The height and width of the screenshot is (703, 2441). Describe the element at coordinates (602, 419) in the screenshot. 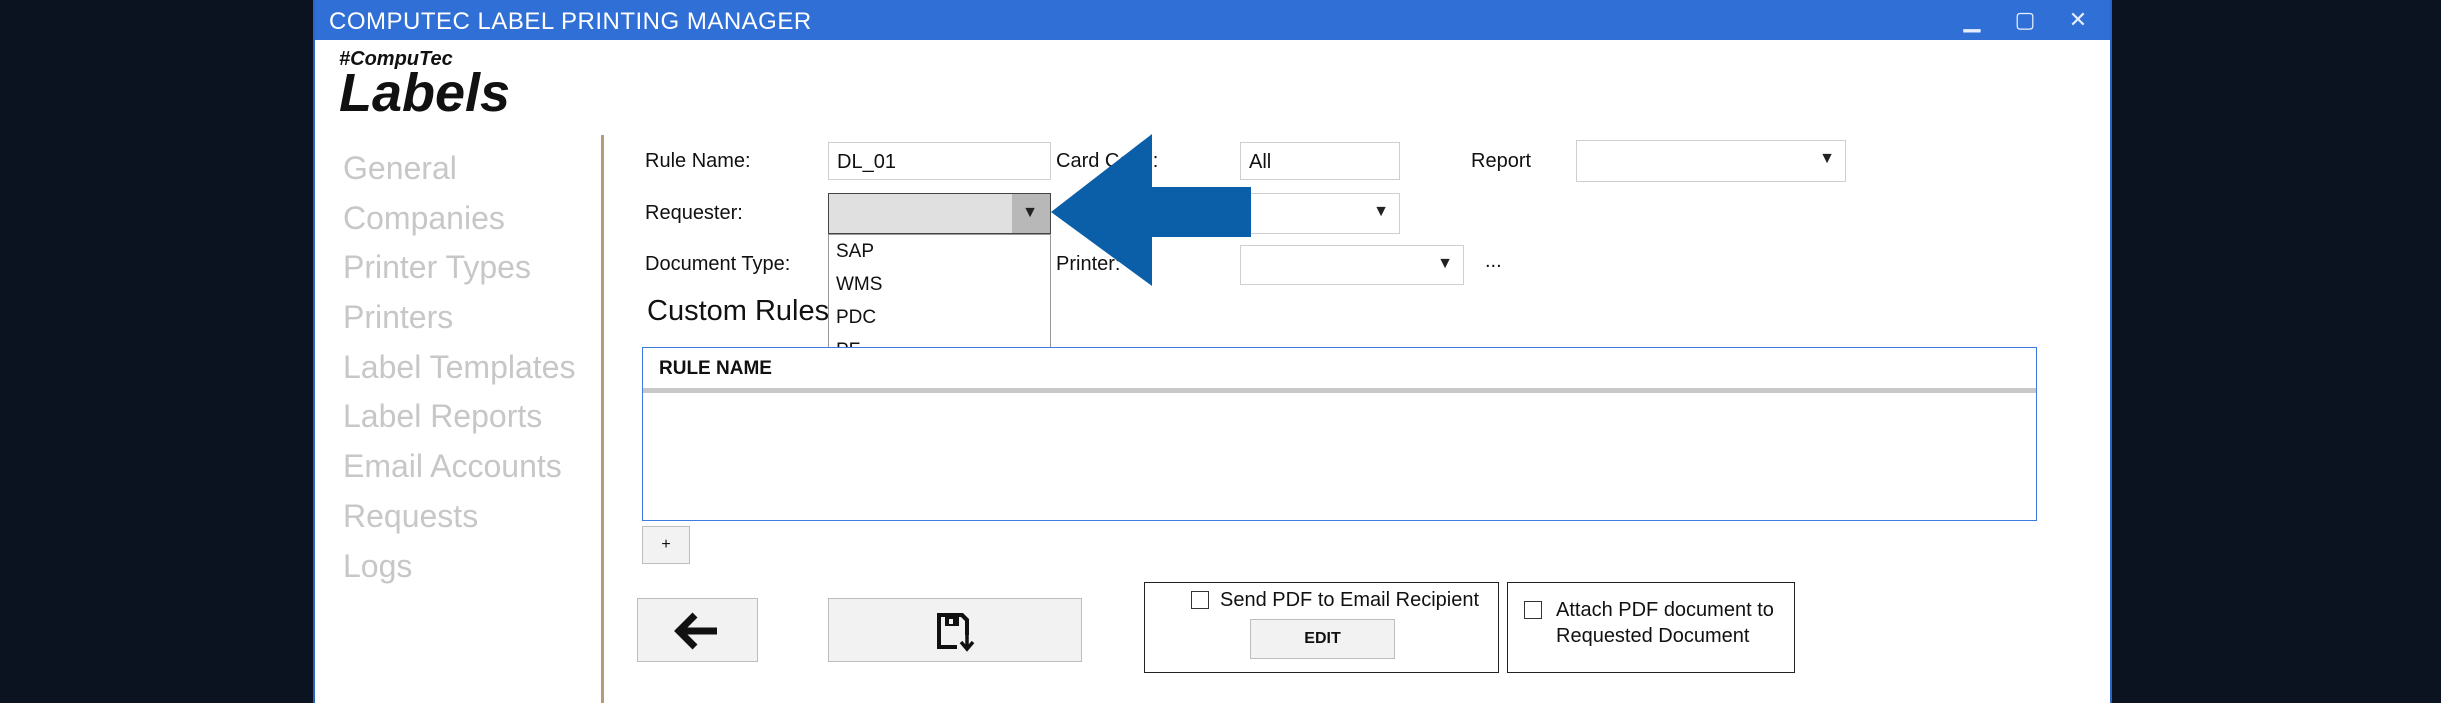

I see `sidebar-divider` at that location.